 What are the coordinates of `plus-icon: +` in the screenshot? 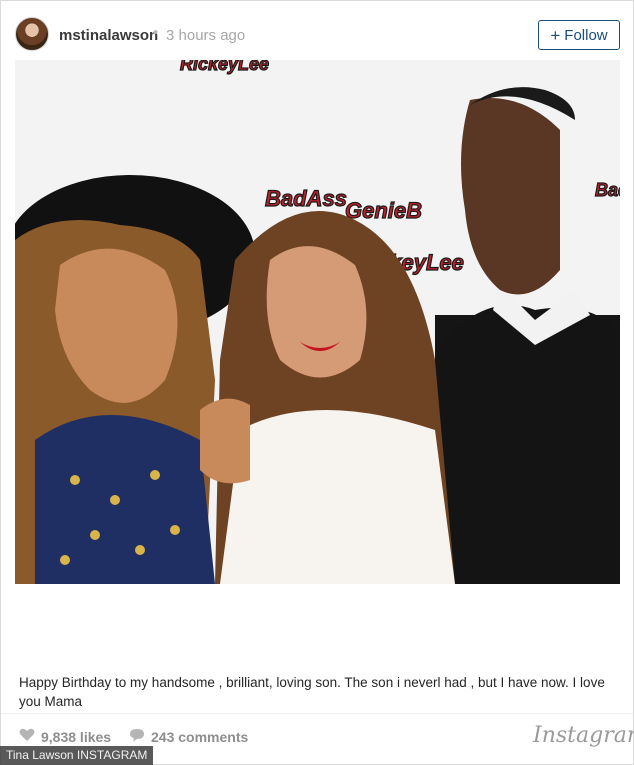 It's located at (555, 35).